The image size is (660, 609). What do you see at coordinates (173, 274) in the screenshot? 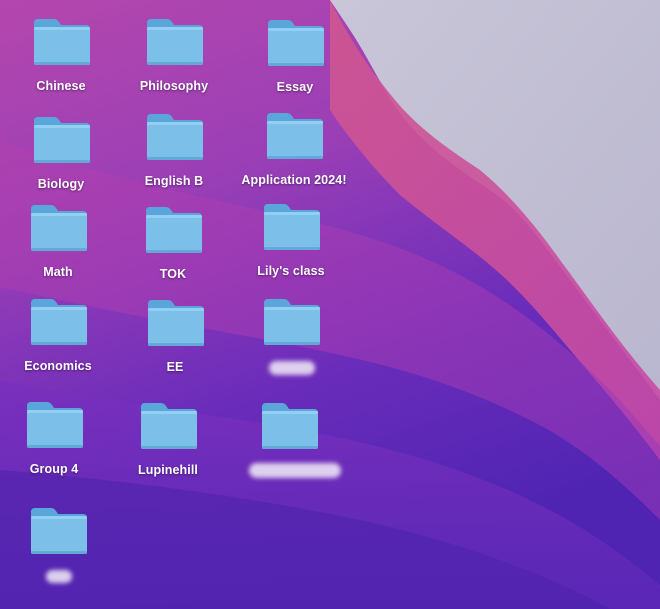
I see `folder-label: TOK` at bounding box center [173, 274].